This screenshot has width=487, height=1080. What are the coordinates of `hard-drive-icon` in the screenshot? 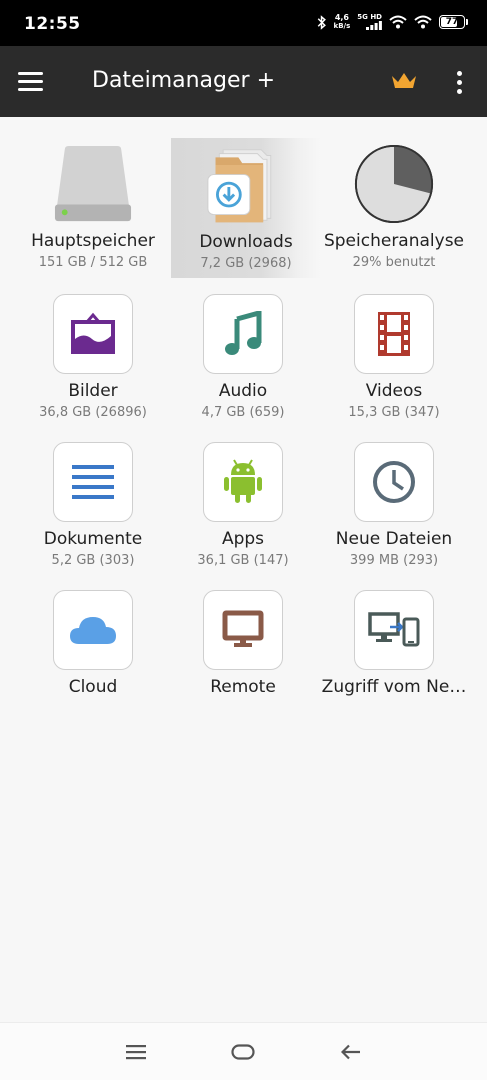 It's located at (93, 184).